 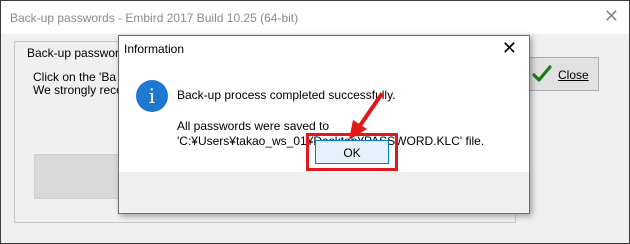 I want to click on checkmark-icon, so click(x=542, y=73).